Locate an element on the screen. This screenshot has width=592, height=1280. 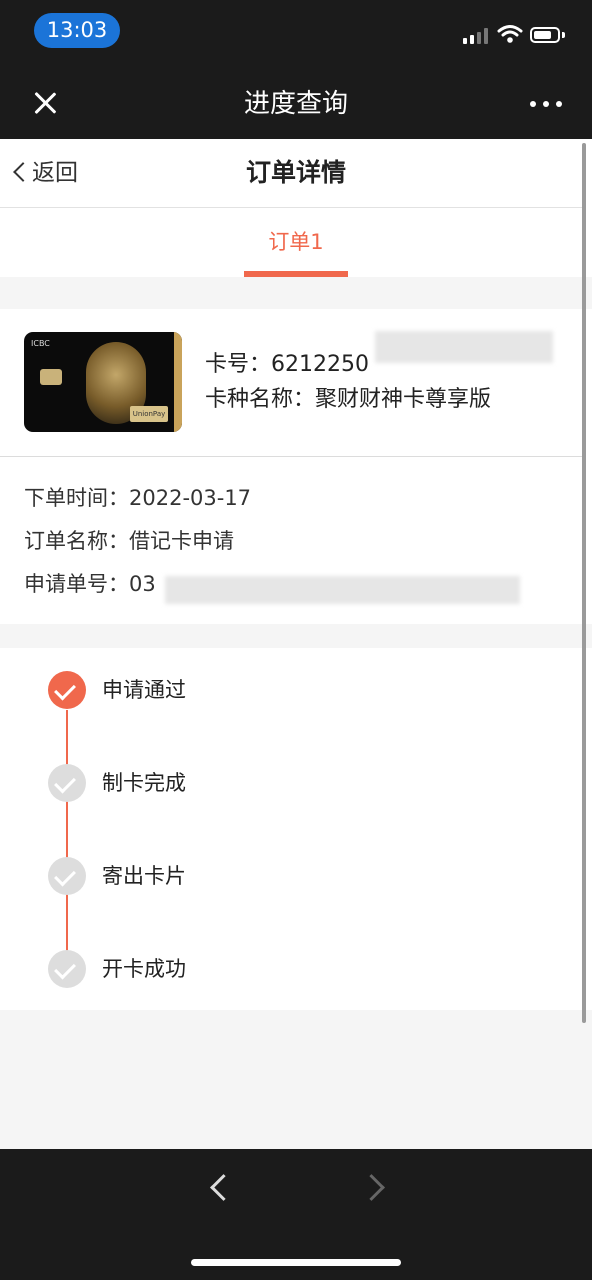
step-done-icon is located at coordinates (67, 690).